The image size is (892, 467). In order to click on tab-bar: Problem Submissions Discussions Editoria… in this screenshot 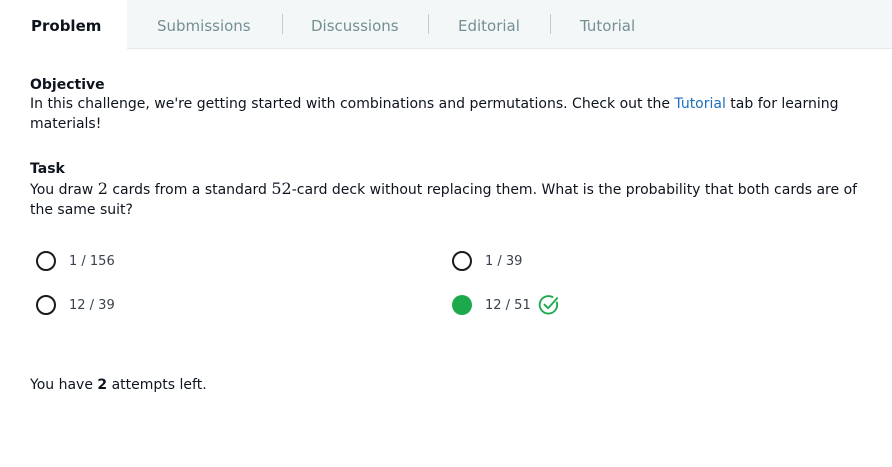, I will do `click(446, 25)`.